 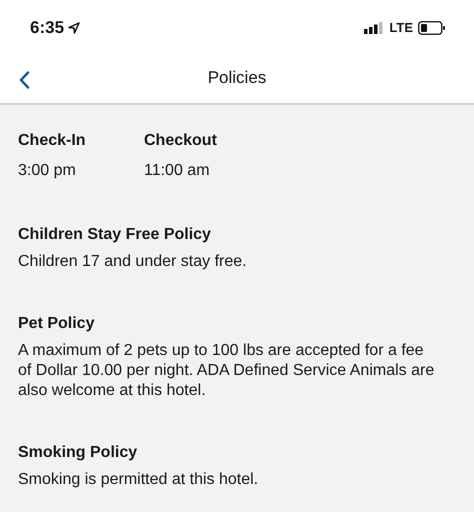 What do you see at coordinates (74, 28) in the screenshot?
I see `location-arrow-icon` at bounding box center [74, 28].